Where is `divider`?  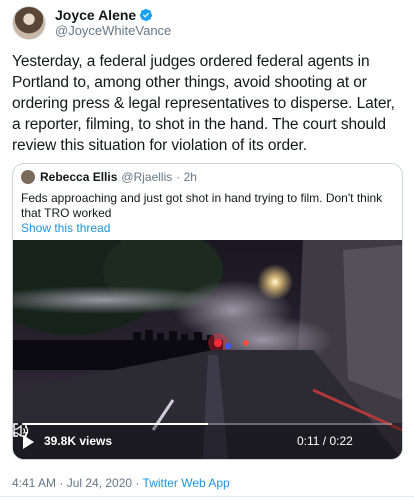
divider is located at coordinates (207, 496).